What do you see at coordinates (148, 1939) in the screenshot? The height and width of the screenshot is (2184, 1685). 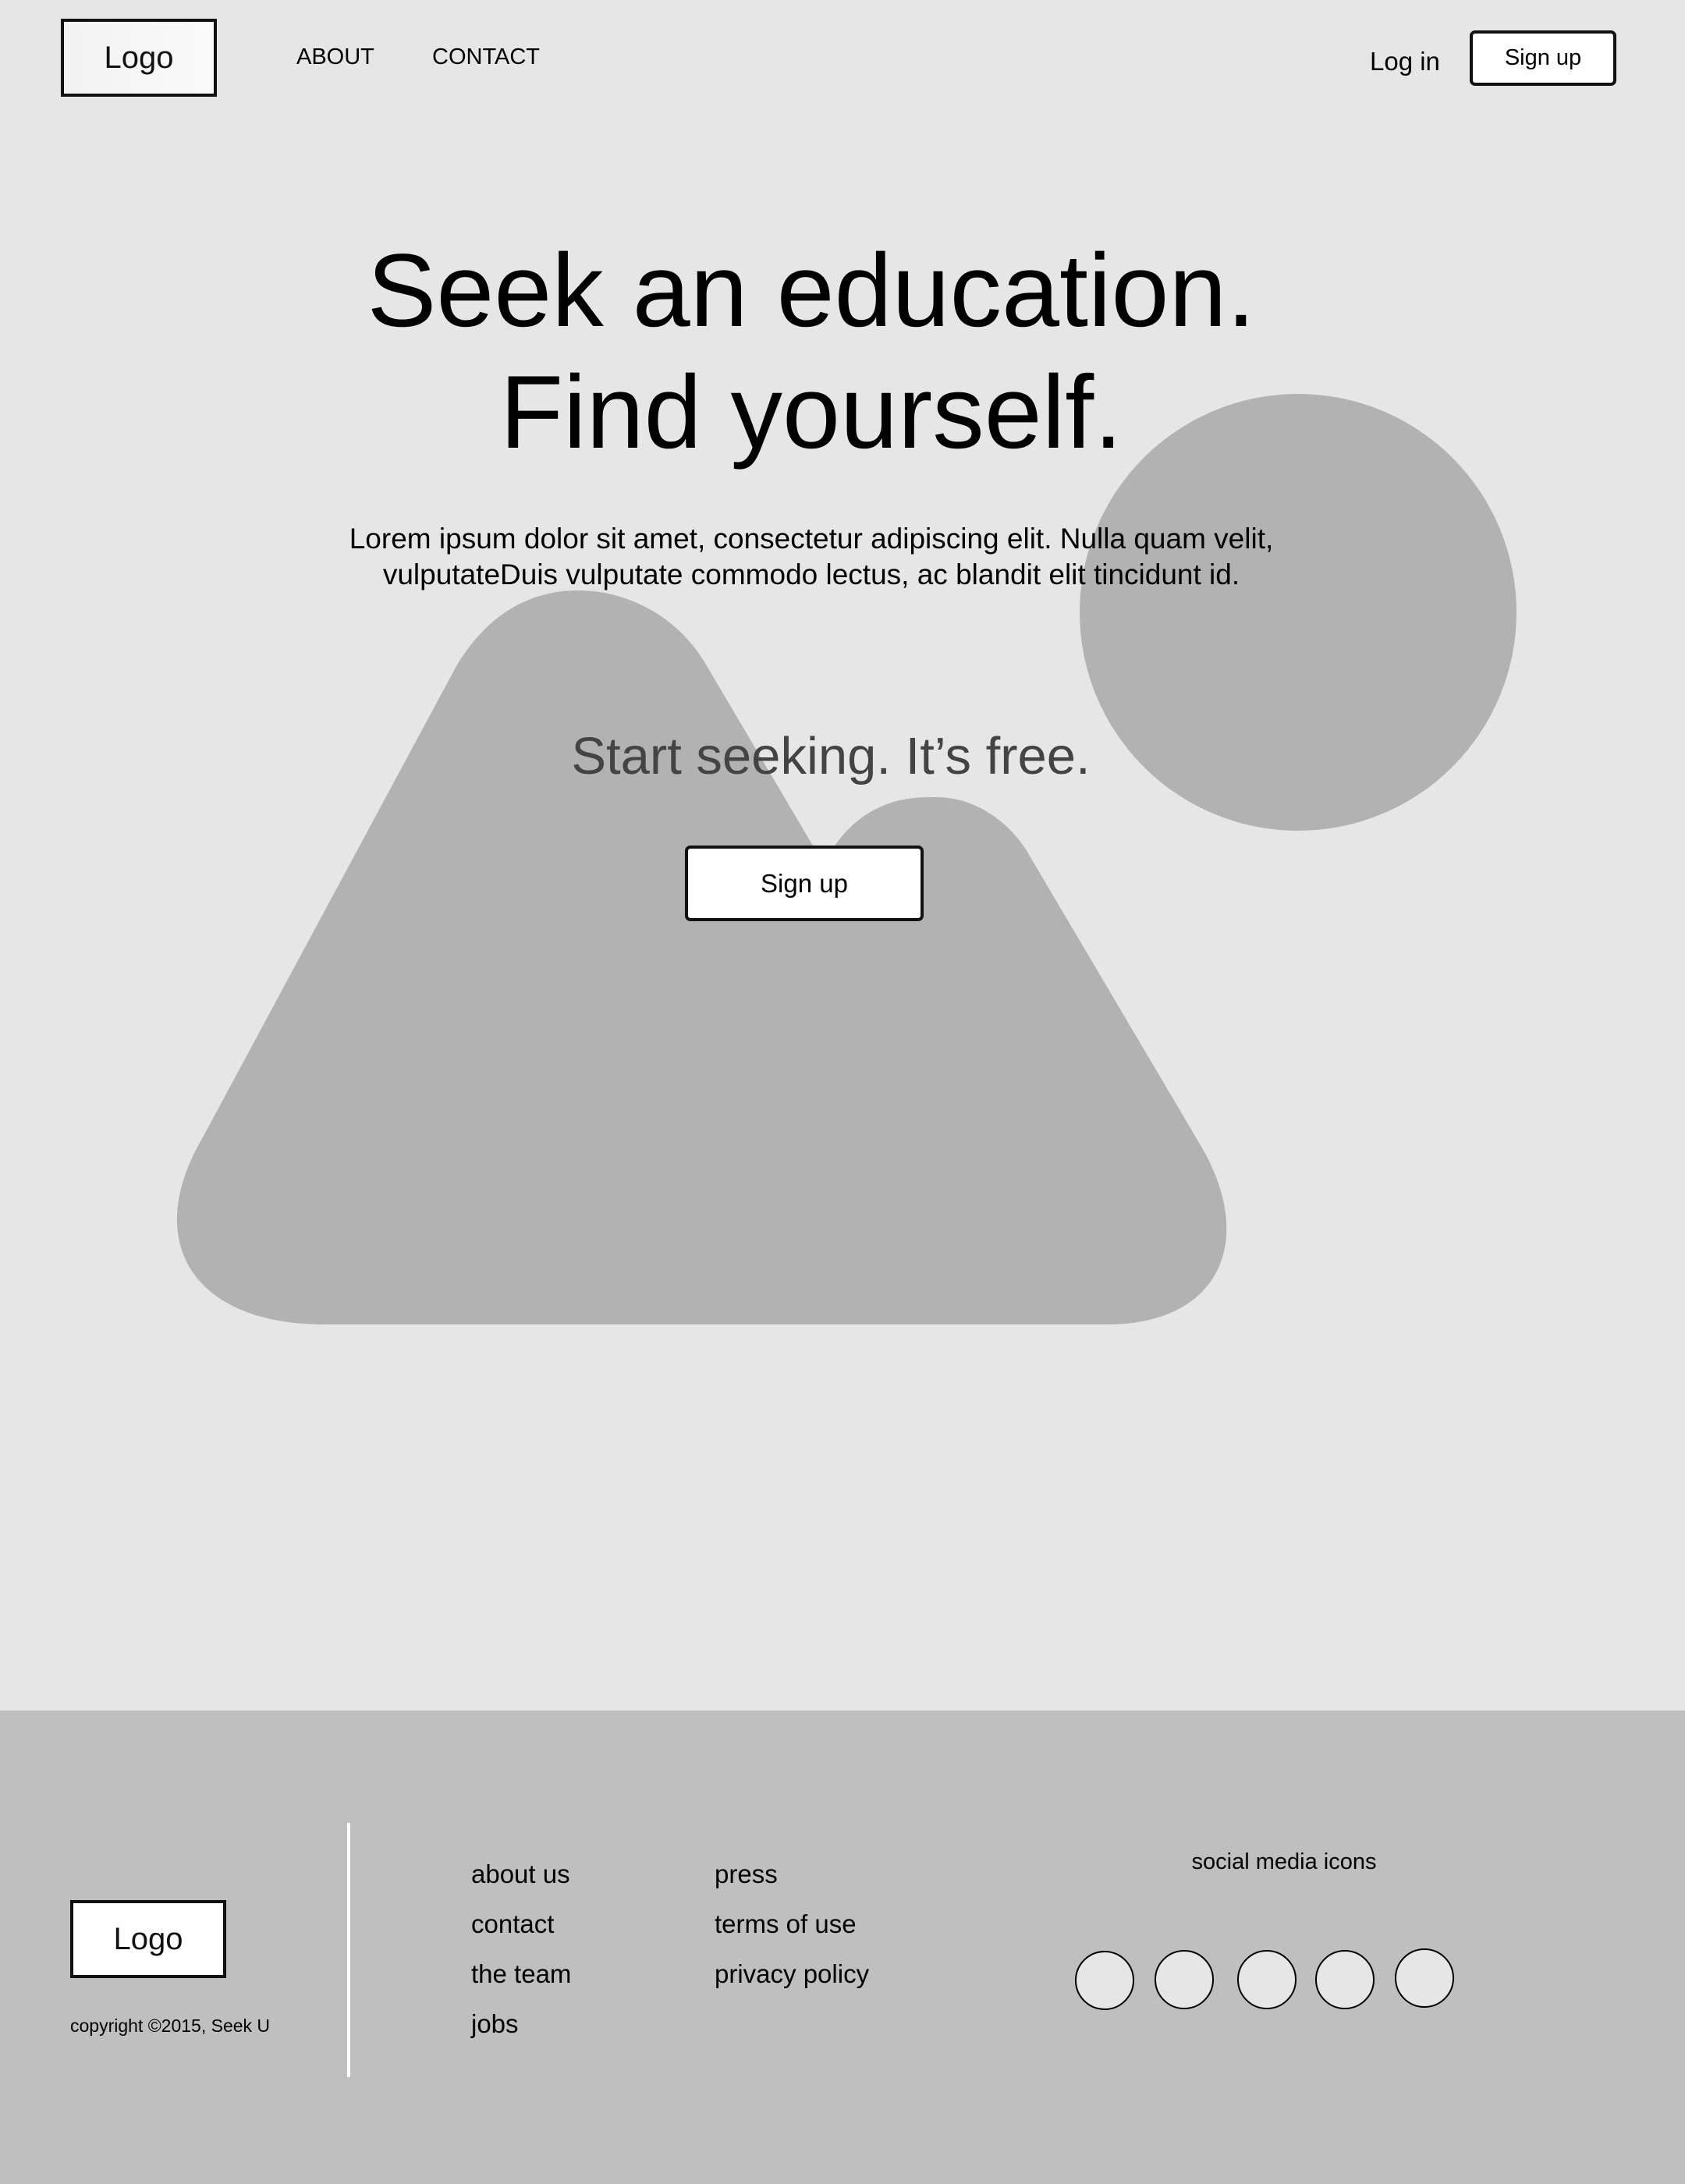 I see `footer-logo: Logo` at bounding box center [148, 1939].